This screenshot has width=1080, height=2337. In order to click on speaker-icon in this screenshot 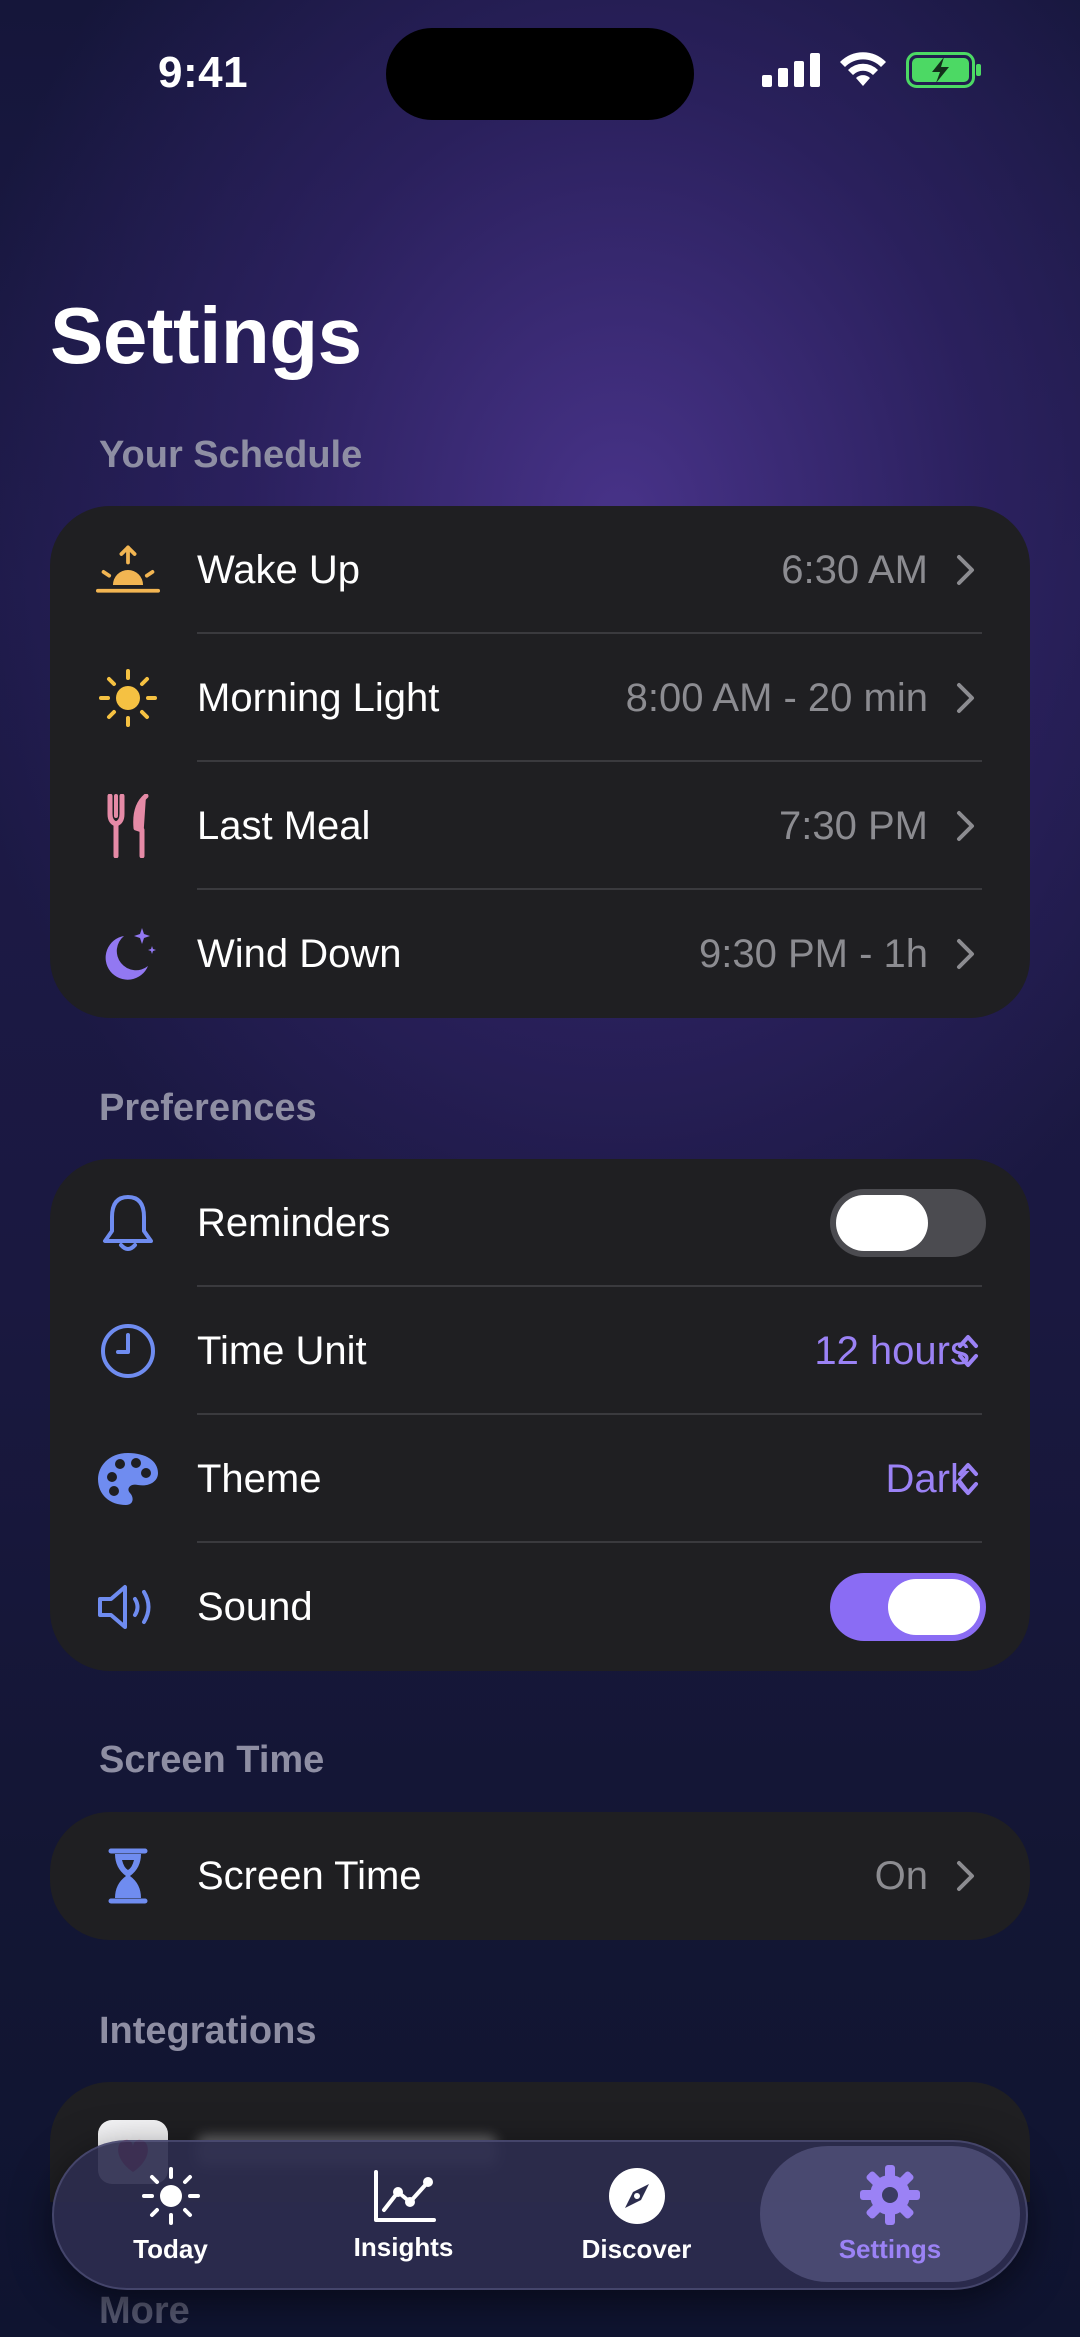, I will do `click(128, 1607)`.